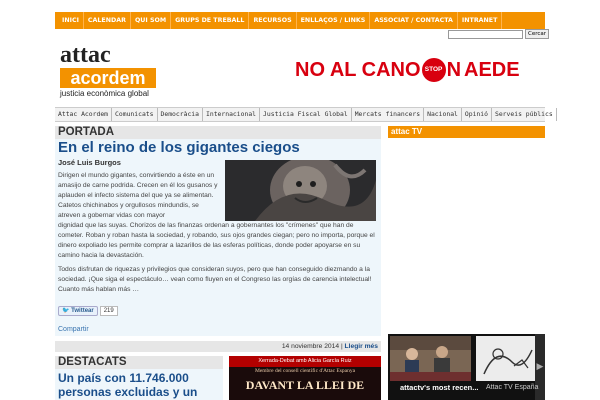 The height and width of the screenshot is (400, 600). I want to click on cat-mercats-financers: Mercats financers, so click(388, 114).